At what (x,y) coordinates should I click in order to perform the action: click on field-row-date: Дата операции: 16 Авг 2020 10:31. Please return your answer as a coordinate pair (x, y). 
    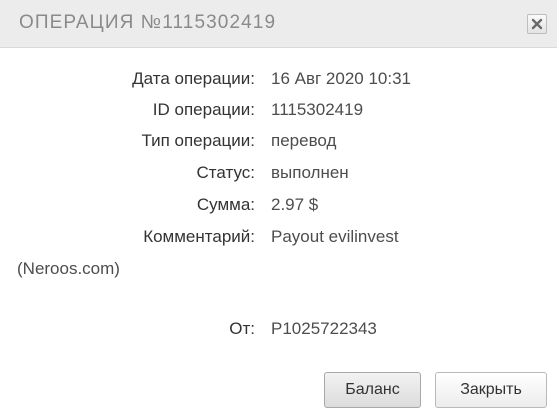
    Looking at the image, I should click on (278, 79).